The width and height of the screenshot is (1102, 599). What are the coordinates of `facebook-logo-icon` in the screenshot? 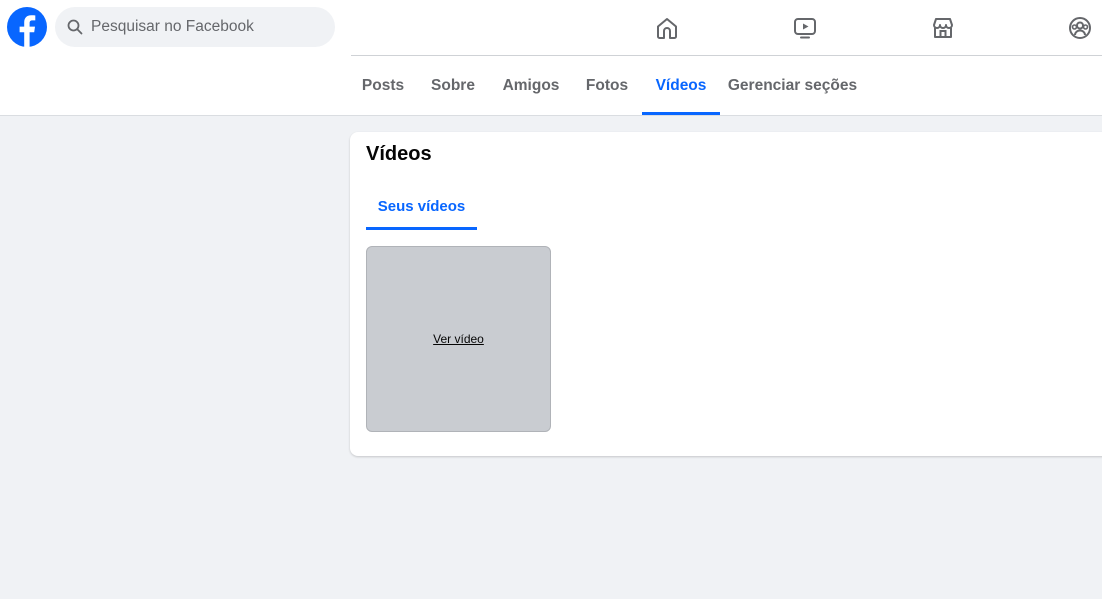 It's located at (27, 27).